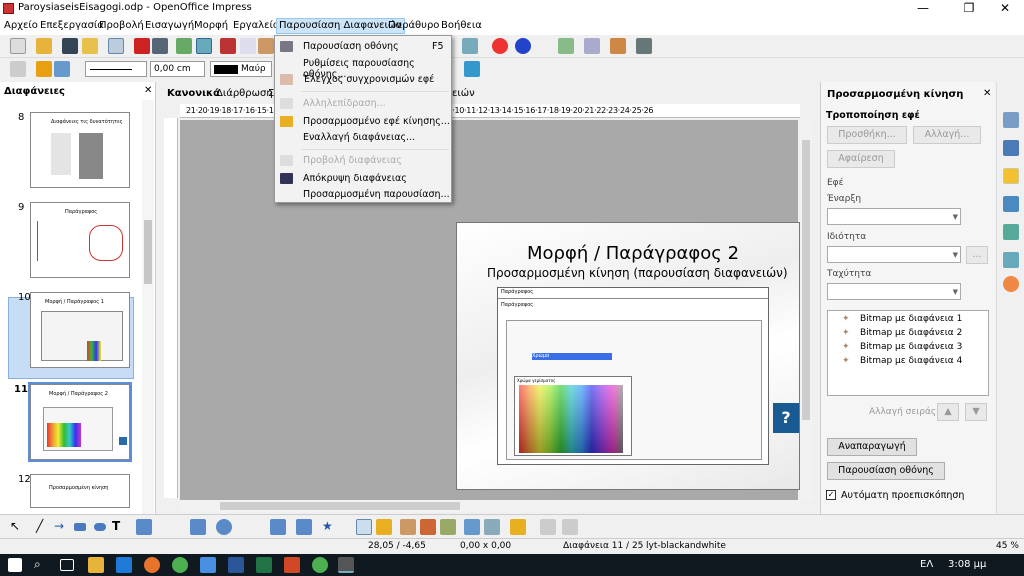 This screenshot has width=1024, height=576. Describe the element at coordinates (987, 93) in the screenshot. I see `pane-close-icon: ✕` at that location.